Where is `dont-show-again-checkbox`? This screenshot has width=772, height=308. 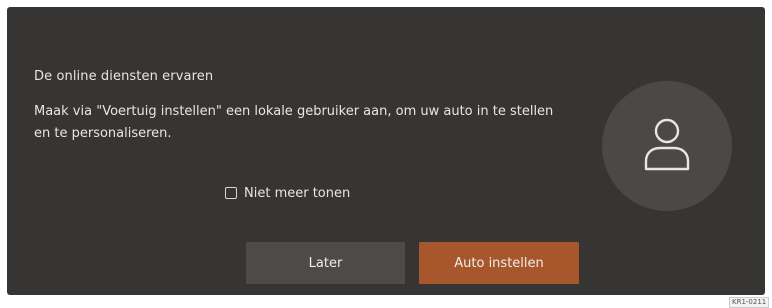 dont-show-again-checkbox is located at coordinates (231, 193).